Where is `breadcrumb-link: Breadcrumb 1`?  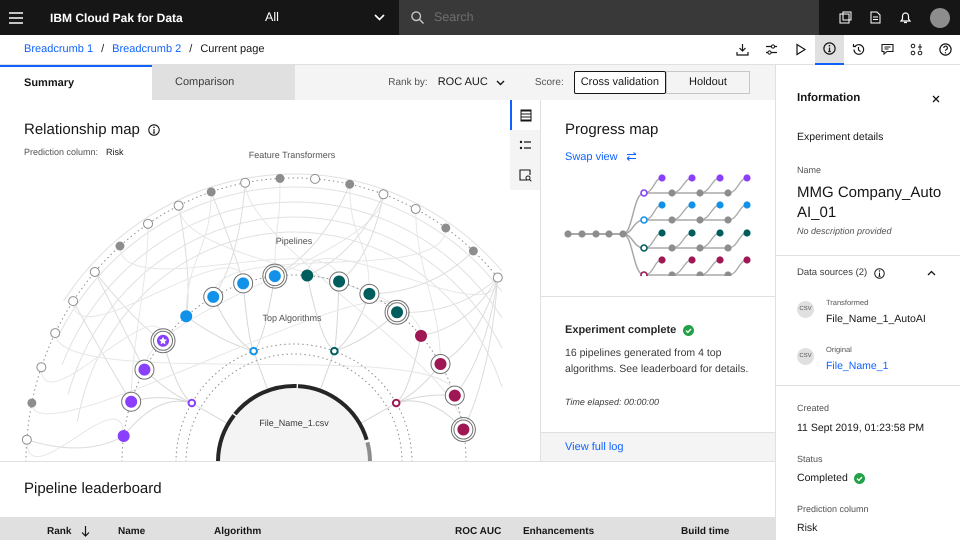
breadcrumb-link: Breadcrumb 1 is located at coordinates (59, 49).